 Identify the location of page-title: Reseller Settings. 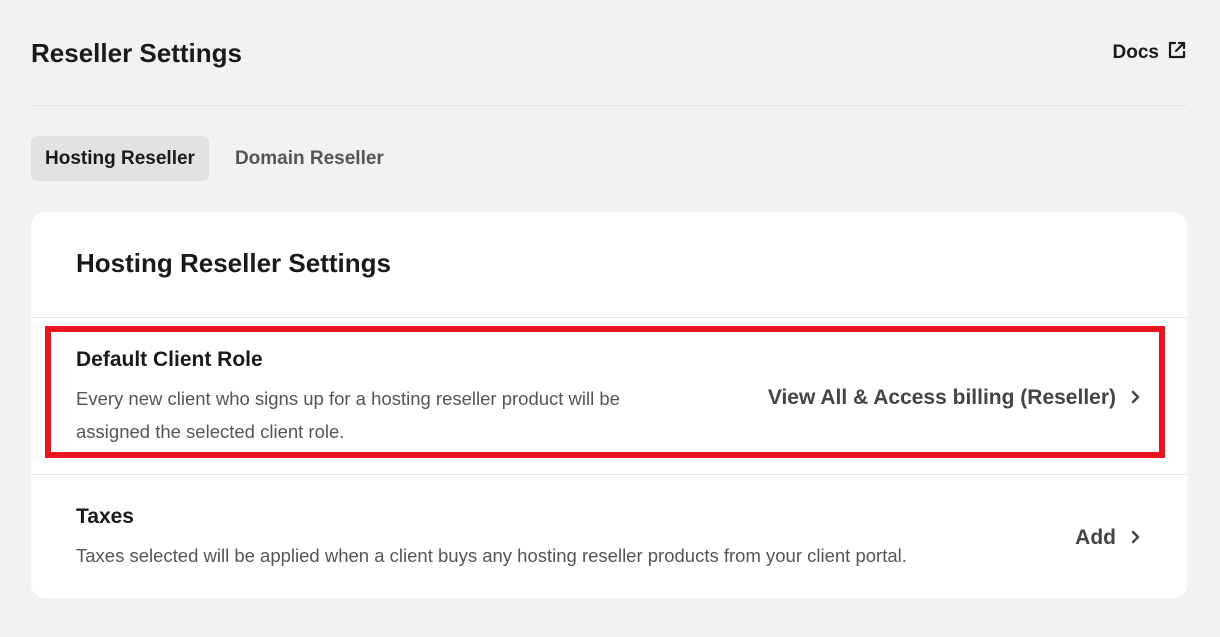
(136, 52).